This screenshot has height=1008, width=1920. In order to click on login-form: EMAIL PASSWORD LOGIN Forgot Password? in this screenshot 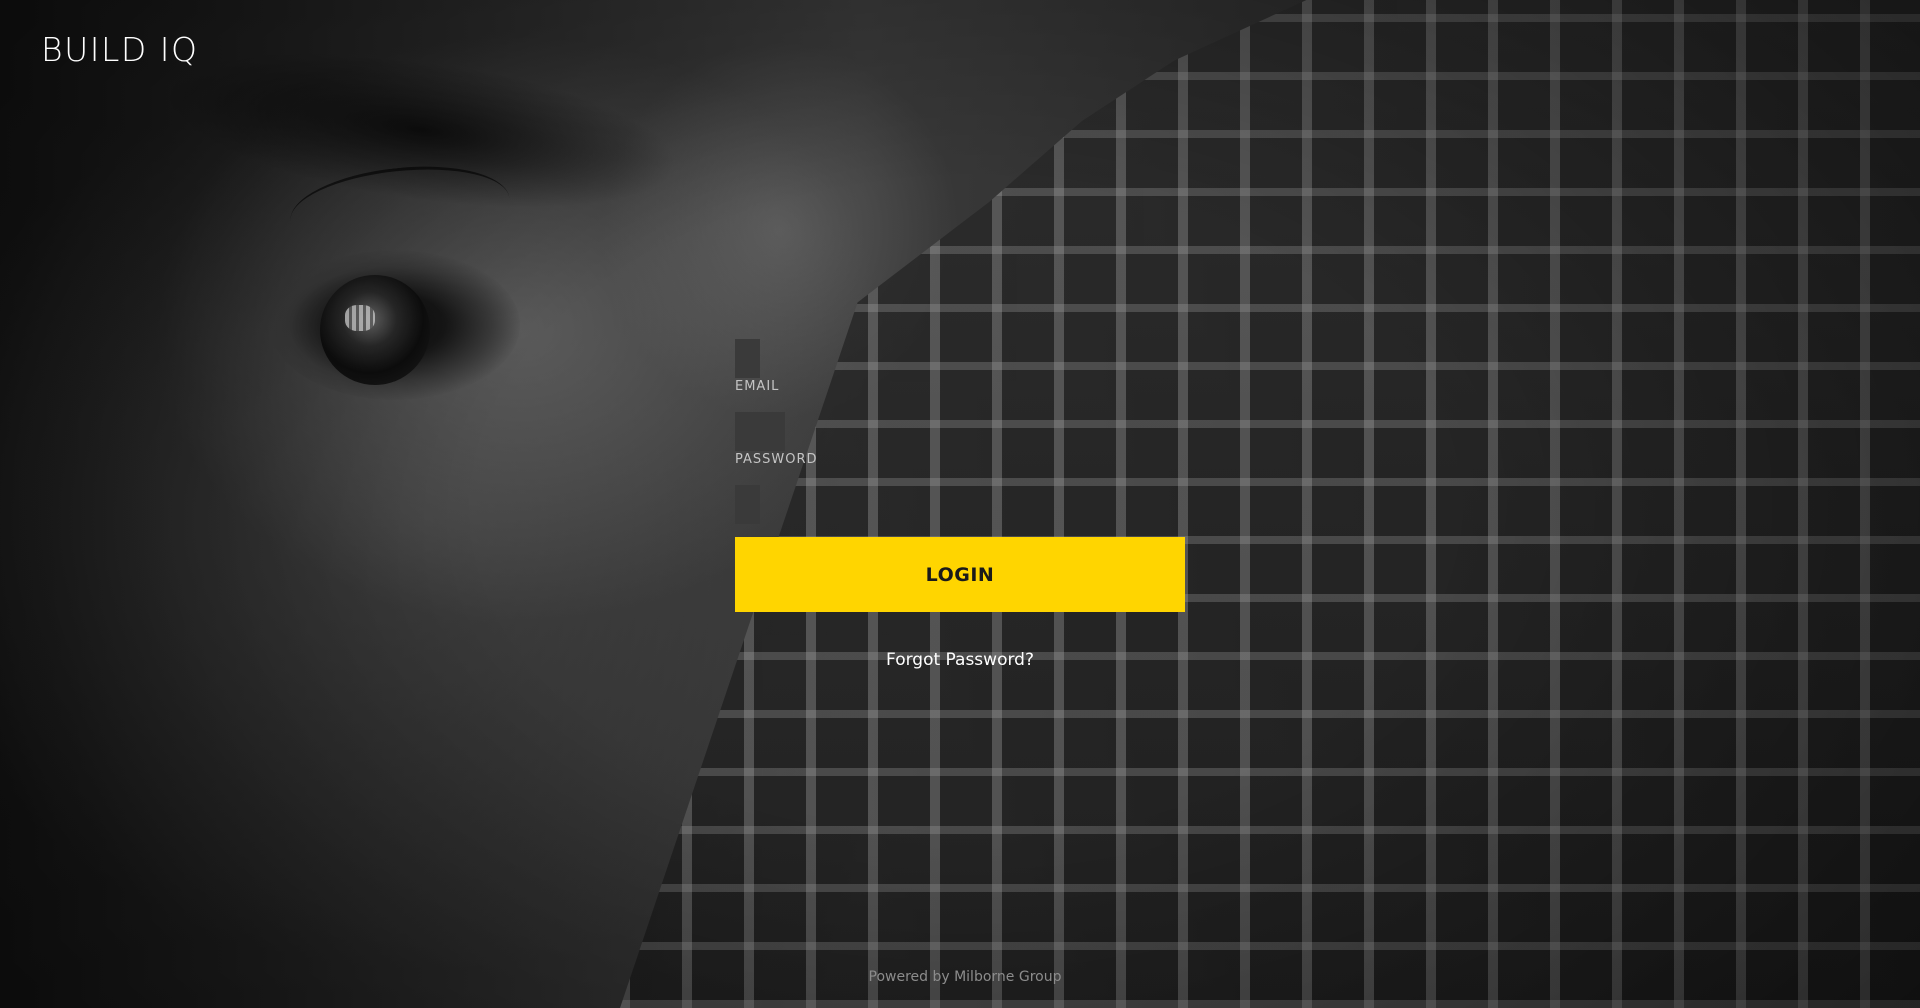, I will do `click(960, 504)`.